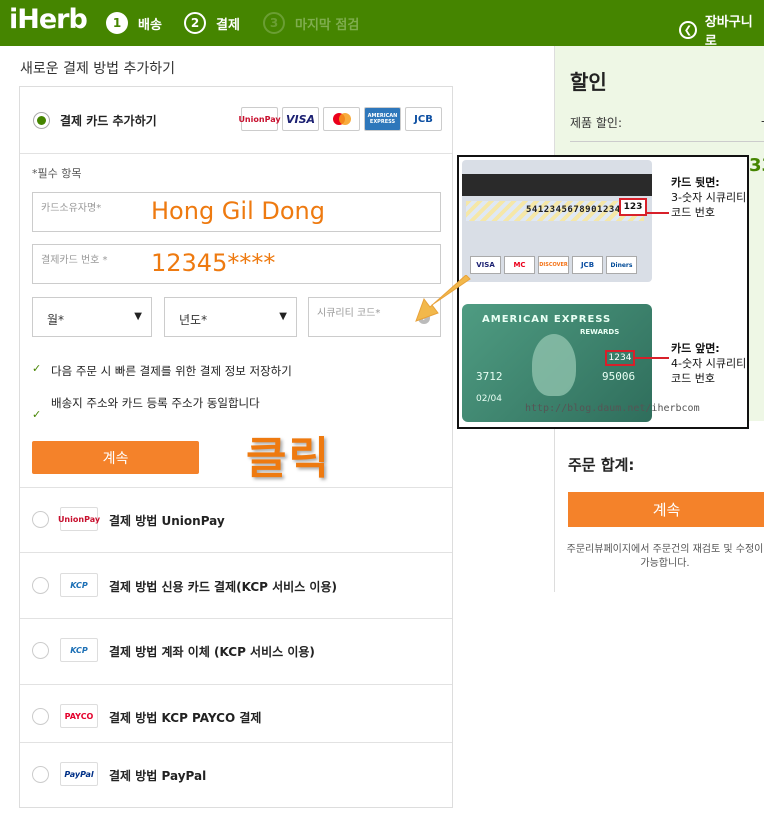 The image size is (764, 813). Describe the element at coordinates (600, 332) in the screenshot. I see `amex-rewards: REWARDS` at that location.